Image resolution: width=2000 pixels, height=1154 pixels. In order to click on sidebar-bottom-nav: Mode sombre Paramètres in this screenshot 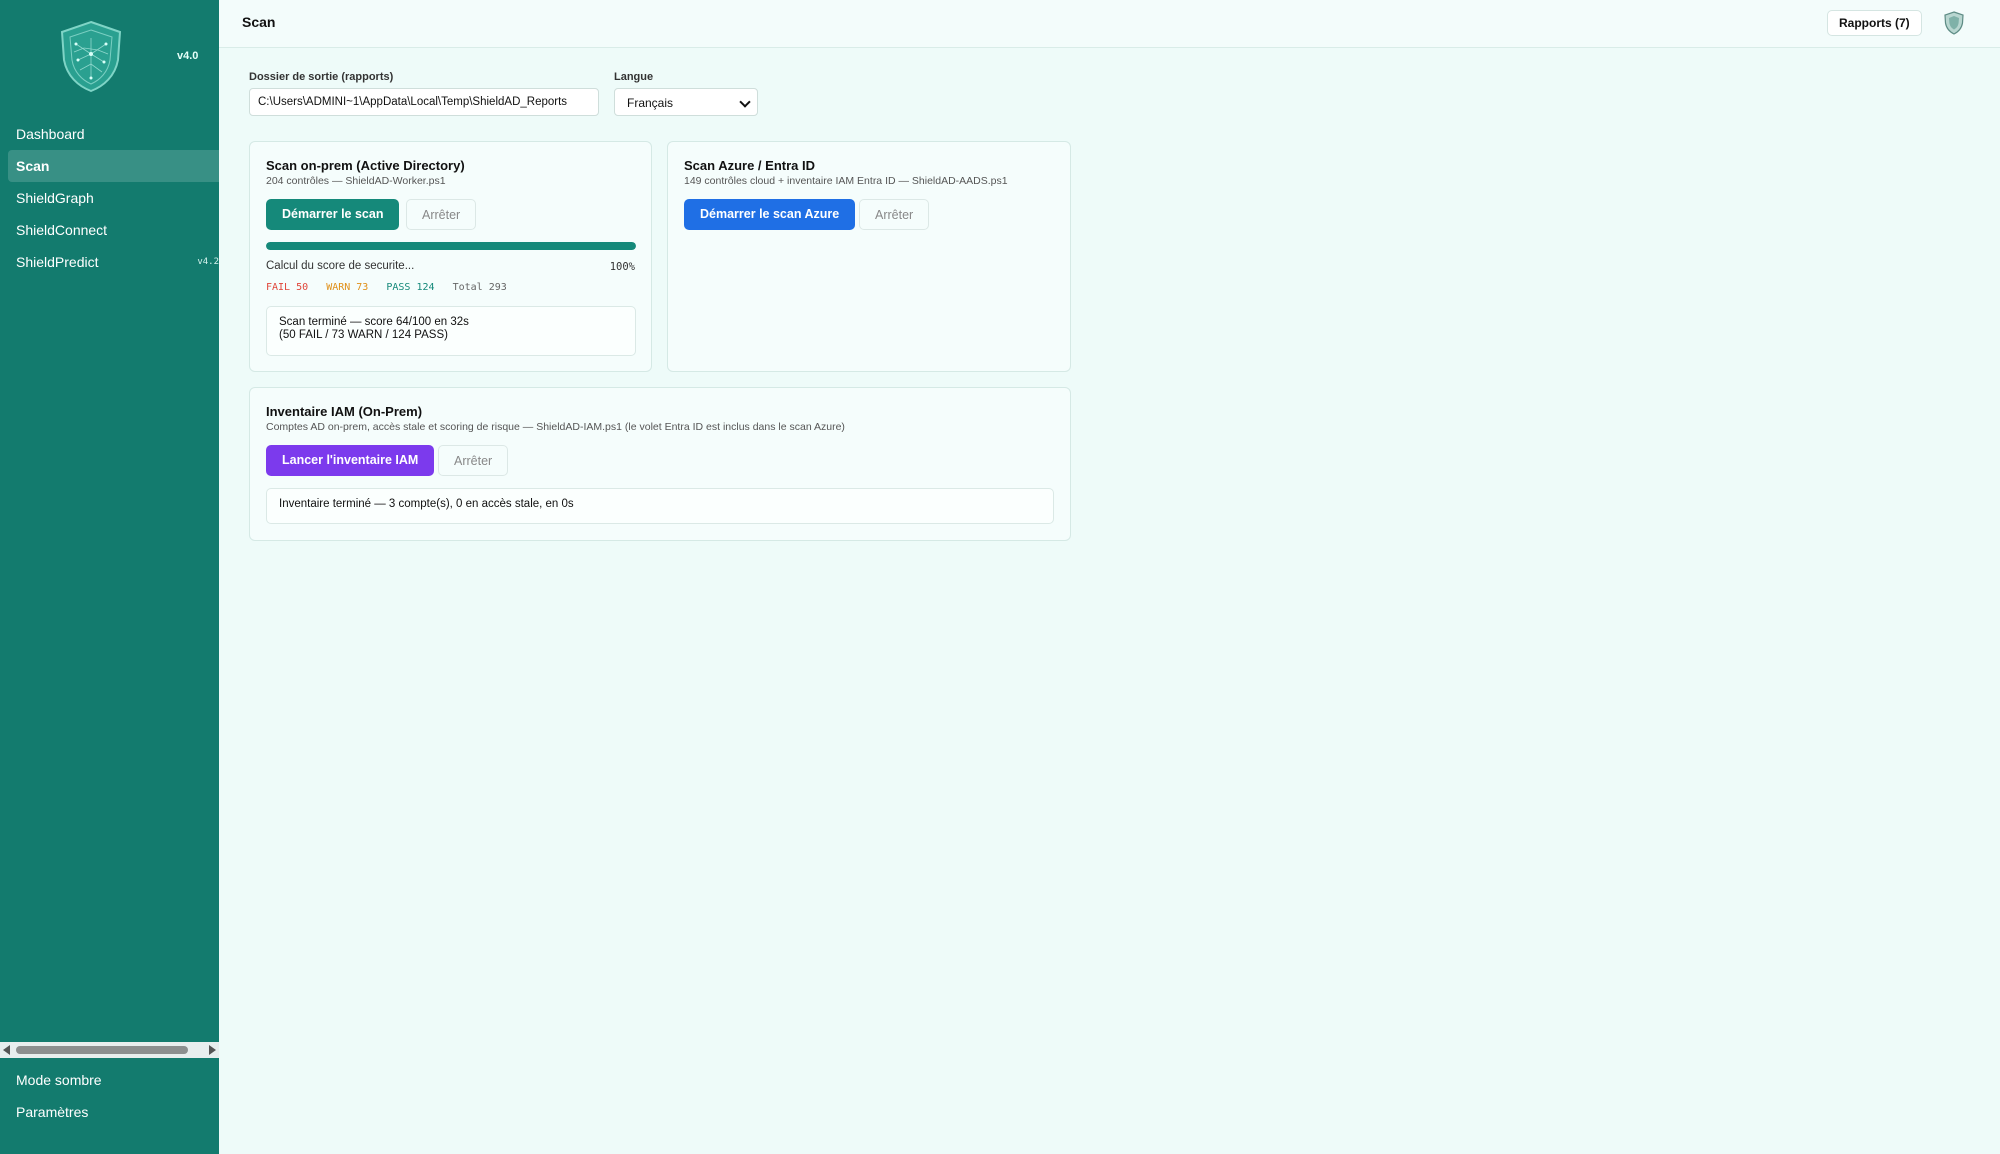, I will do `click(109, 1096)`.